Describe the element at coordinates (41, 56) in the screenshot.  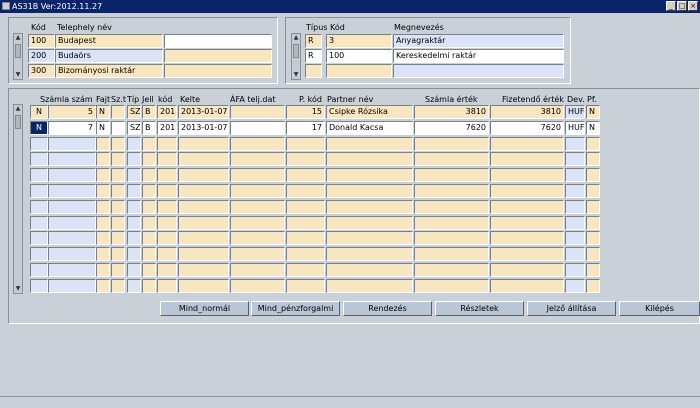
I see `telephely-kod-cell: 200` at that location.